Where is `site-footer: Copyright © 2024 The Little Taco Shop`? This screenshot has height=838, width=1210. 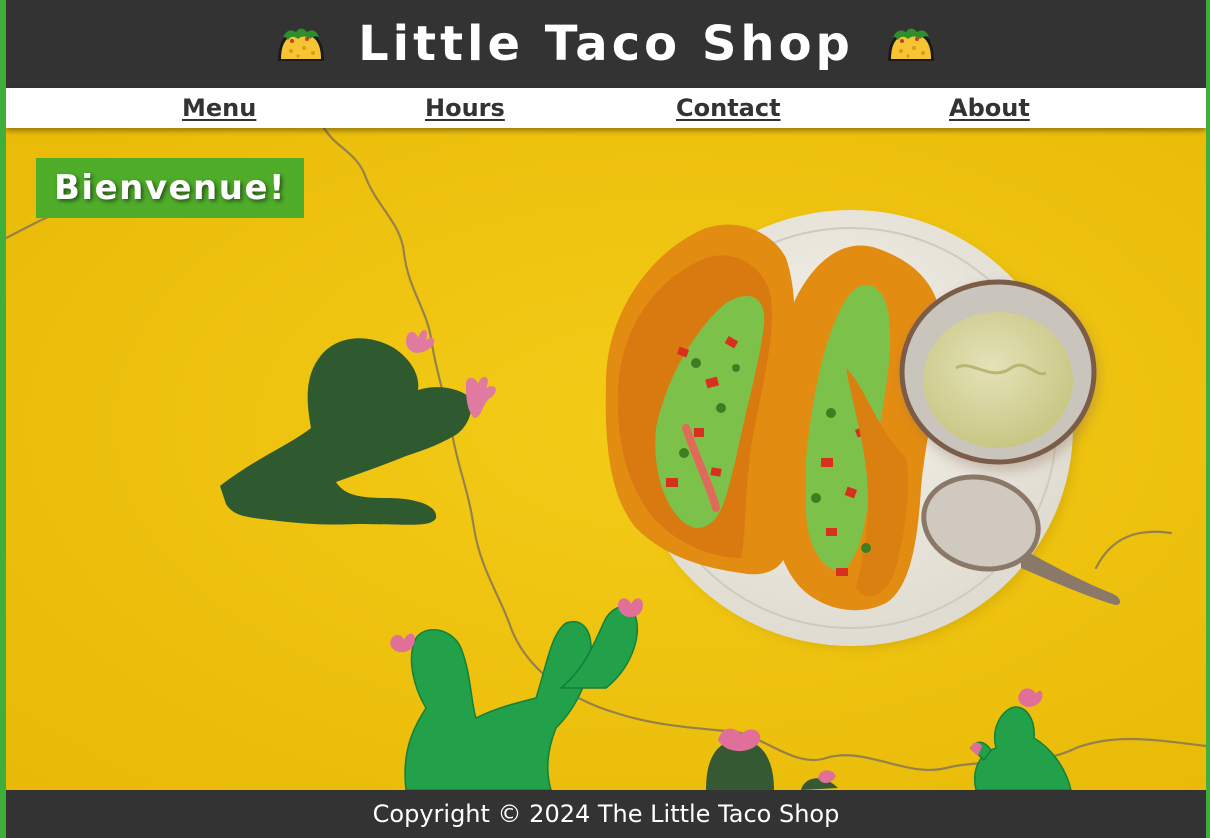 site-footer: Copyright © 2024 The Little Taco Shop is located at coordinates (606, 814).